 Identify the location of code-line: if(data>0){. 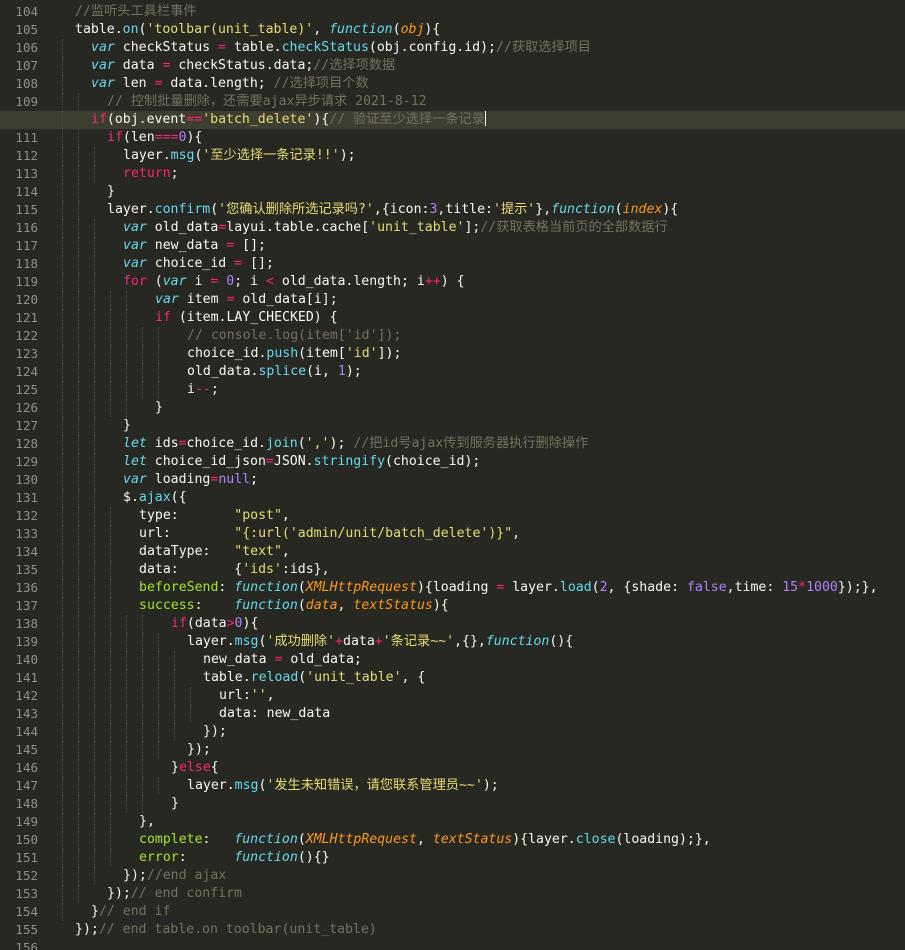
(452, 624).